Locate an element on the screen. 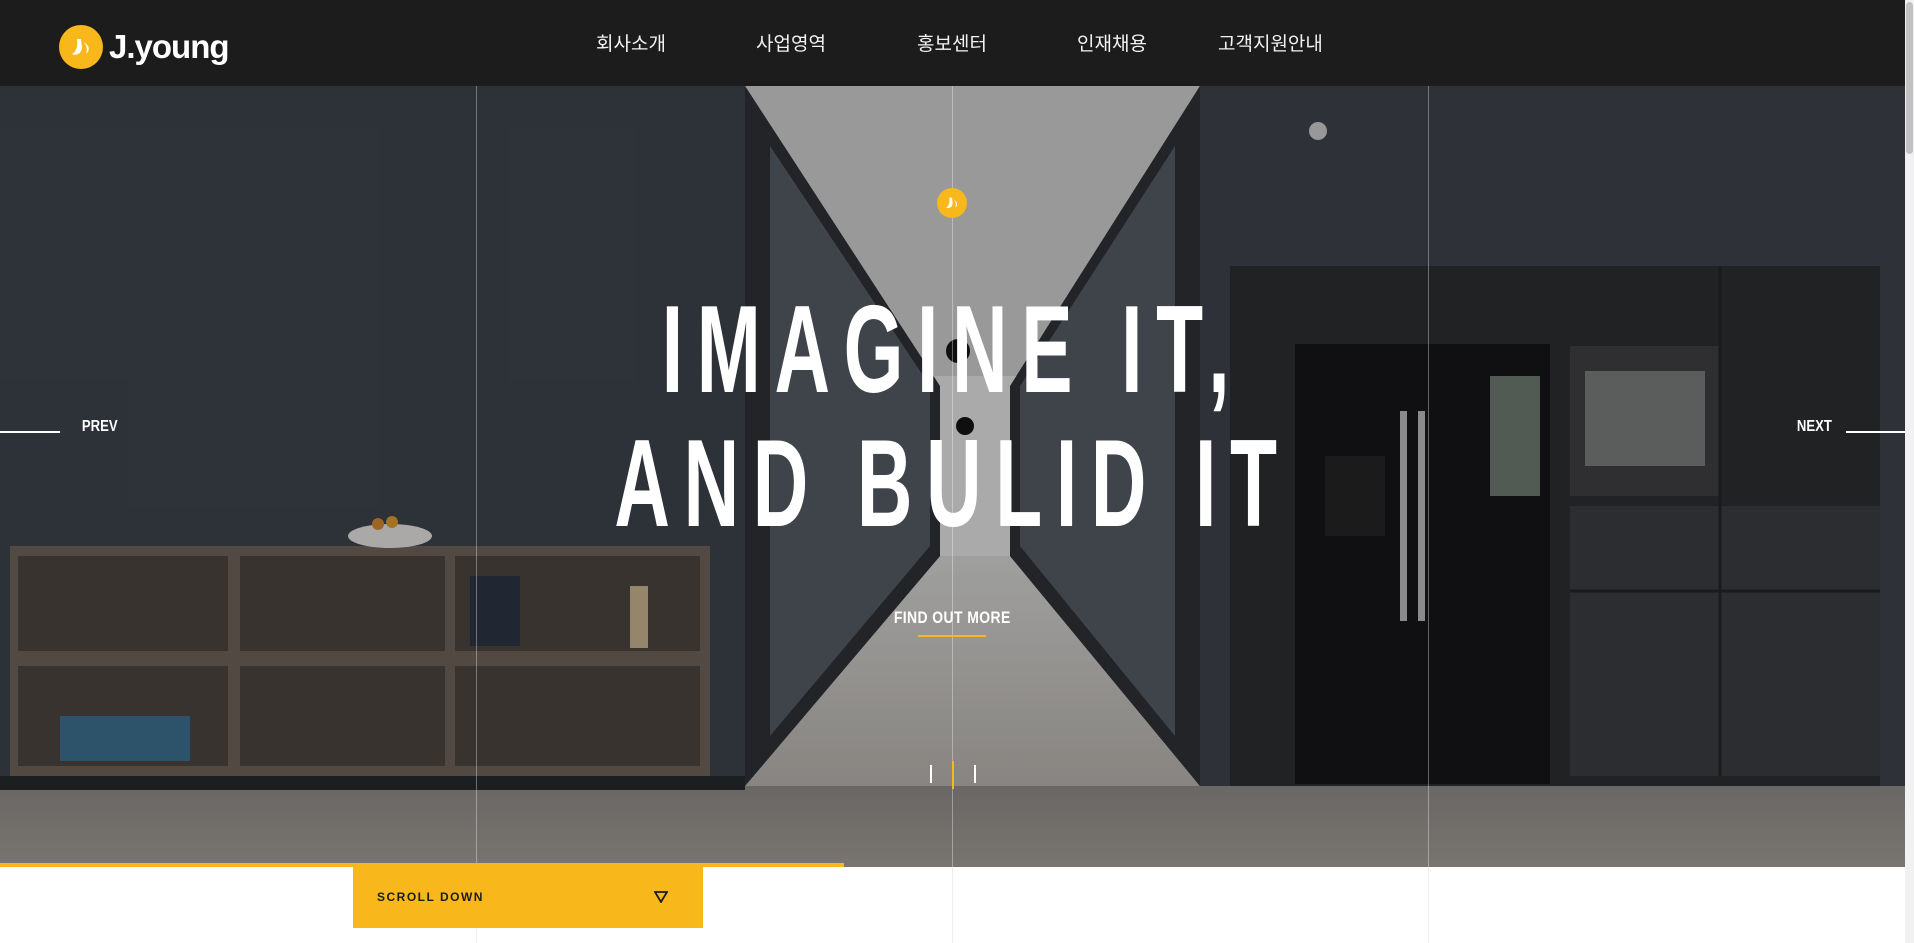 The height and width of the screenshot is (943, 1914). cta-label: FIND OUT MORE is located at coordinates (952, 617).